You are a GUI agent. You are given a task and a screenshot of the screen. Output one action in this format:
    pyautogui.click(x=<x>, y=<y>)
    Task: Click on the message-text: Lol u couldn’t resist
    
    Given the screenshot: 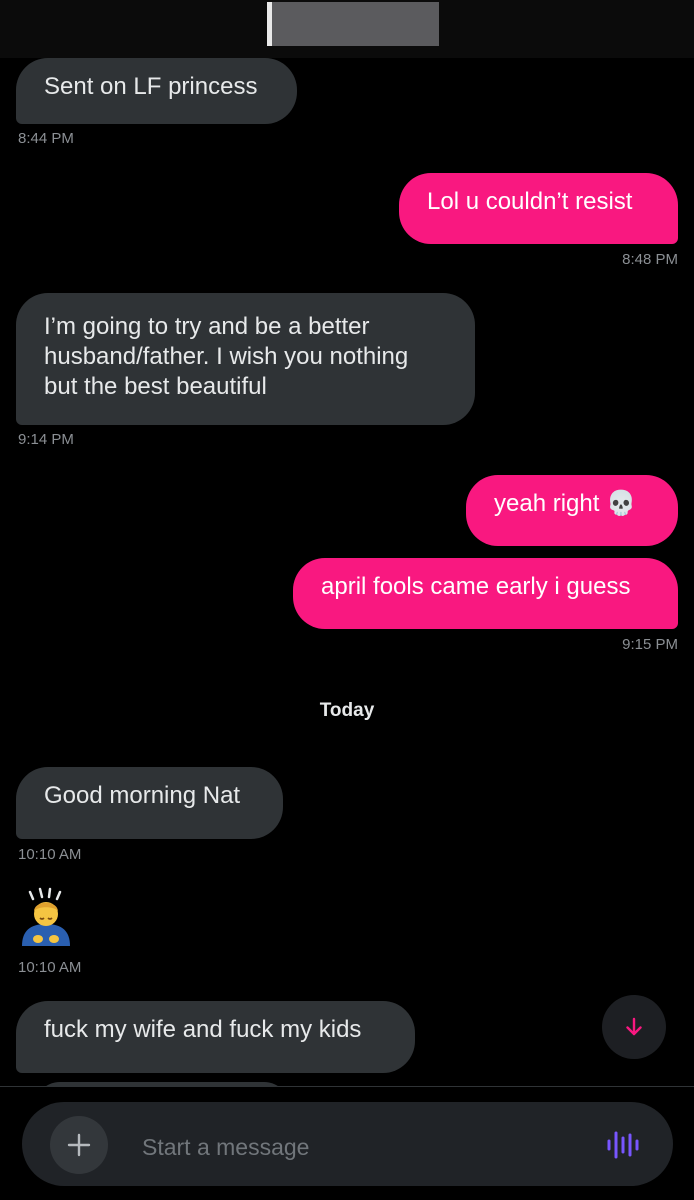 What is the action you would take?
    pyautogui.click(x=530, y=201)
    